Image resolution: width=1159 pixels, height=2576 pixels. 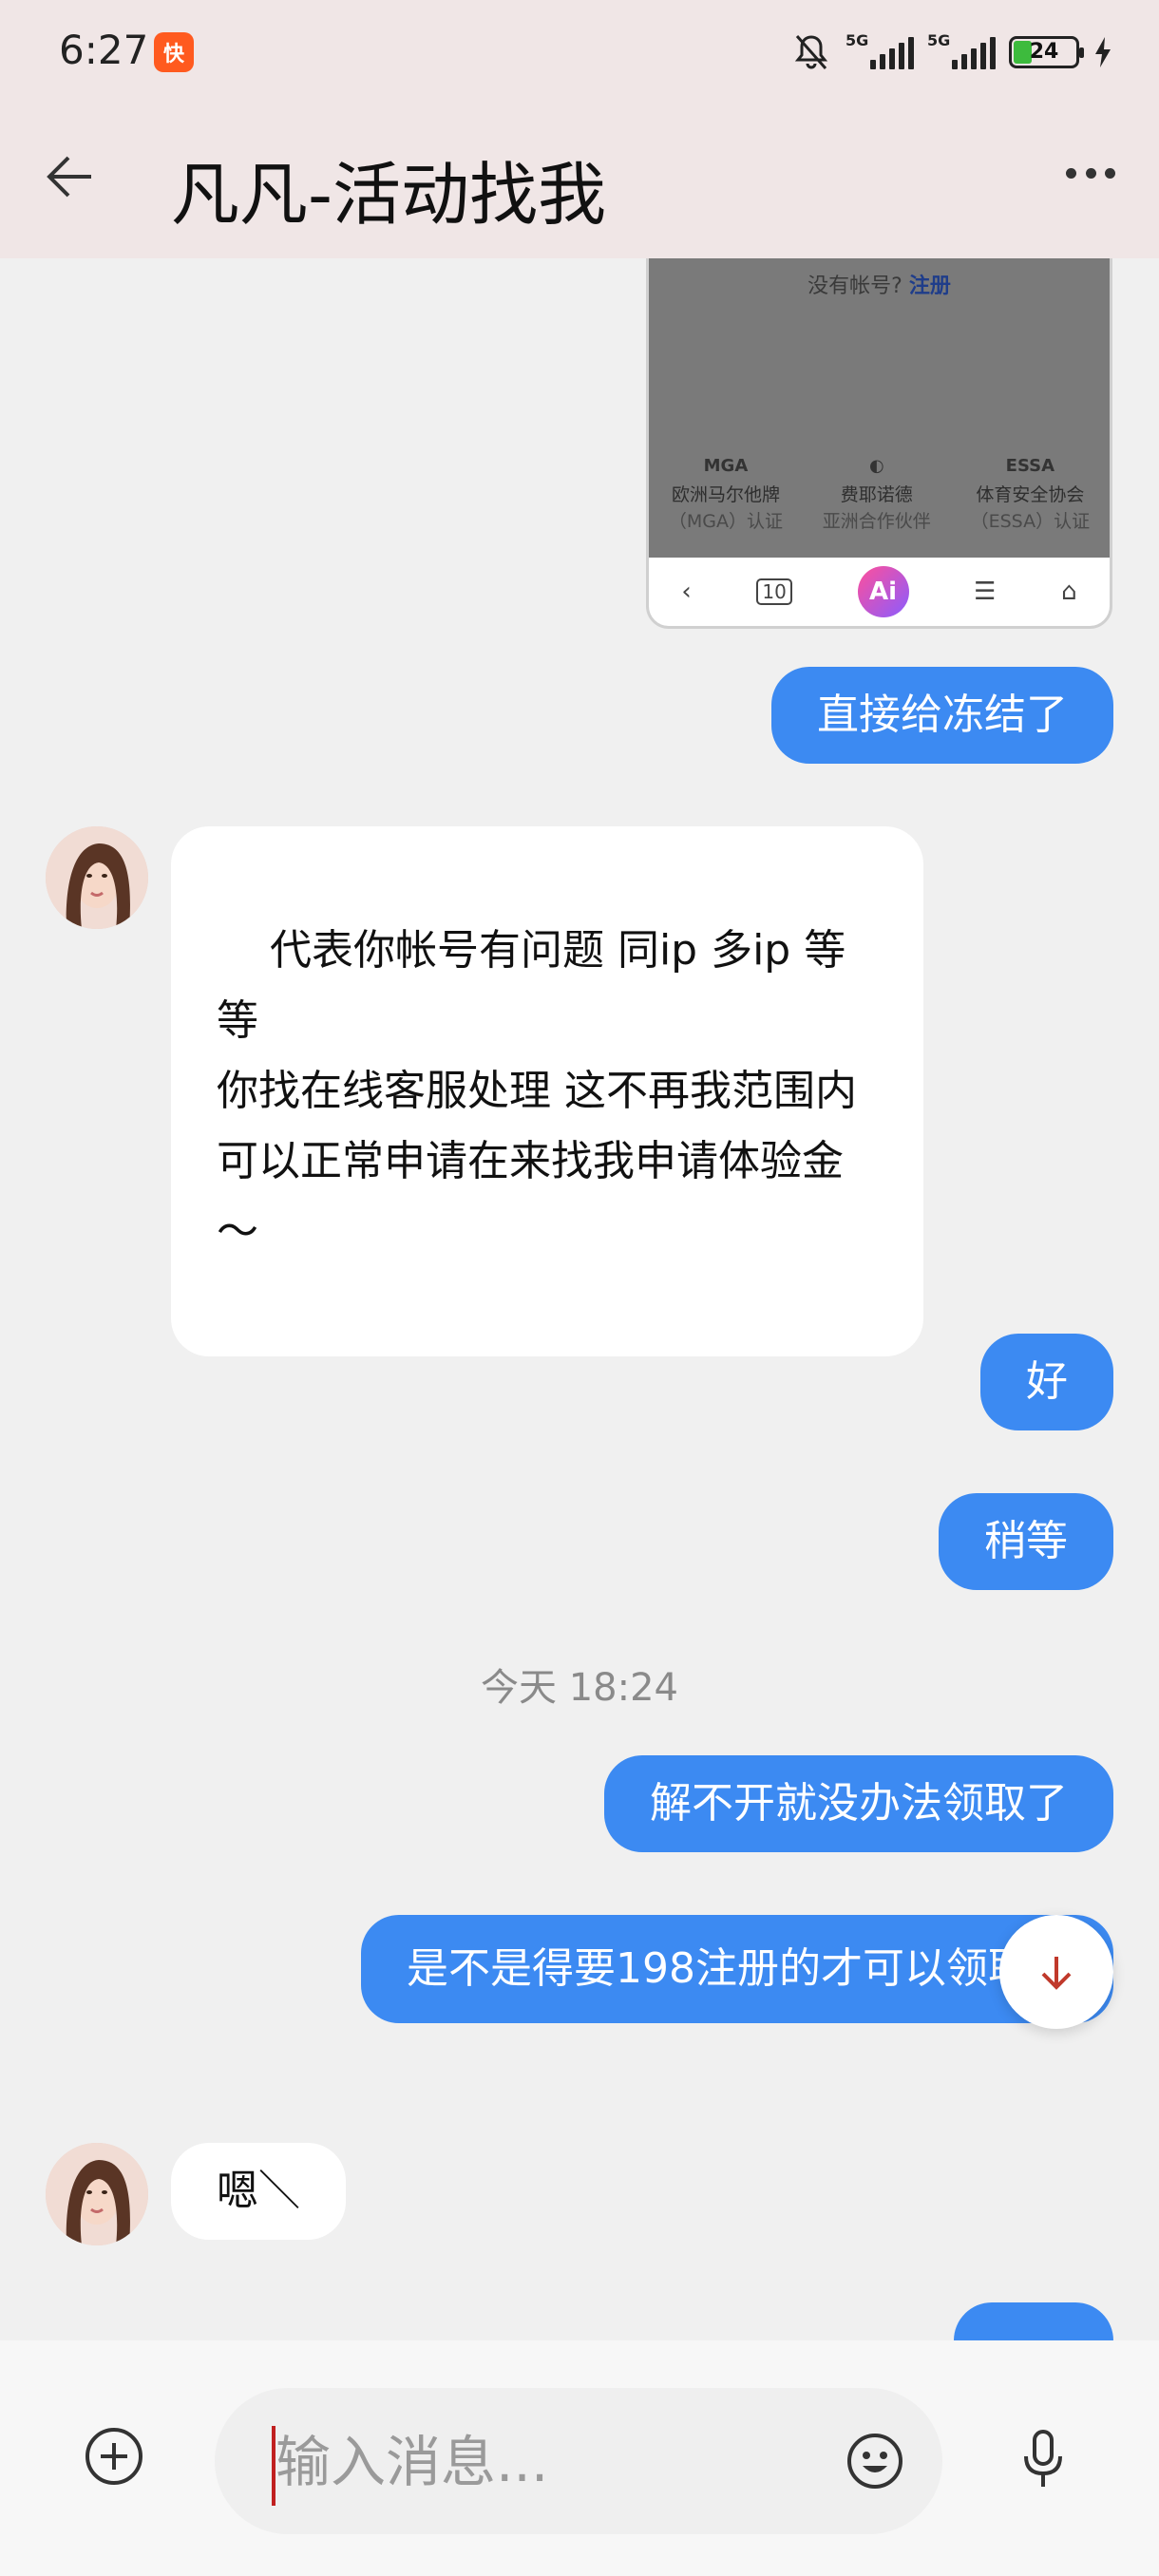 What do you see at coordinates (1043, 2459) in the screenshot?
I see `microphone-icon` at bounding box center [1043, 2459].